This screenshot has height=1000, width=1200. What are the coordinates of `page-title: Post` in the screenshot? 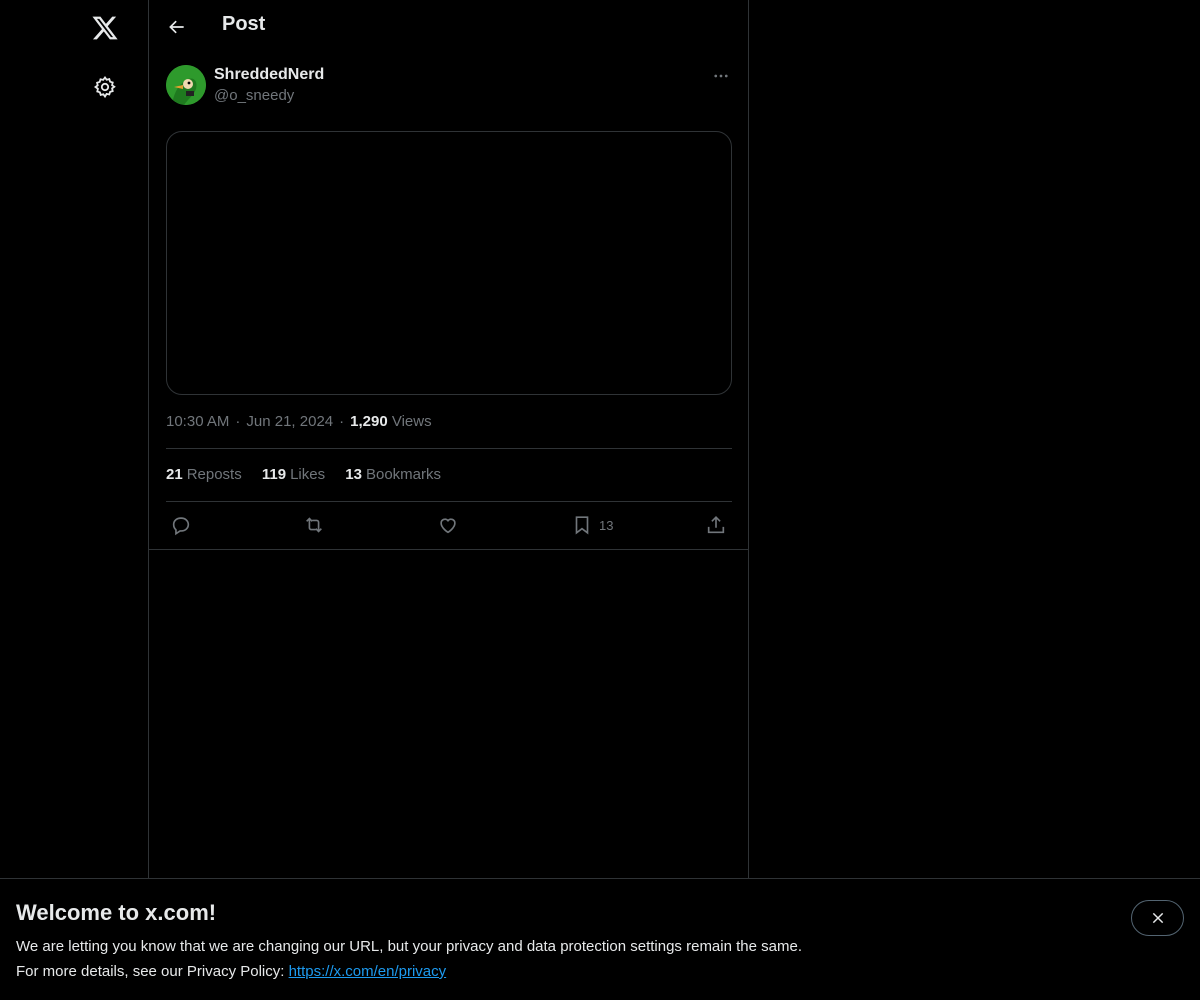 It's located at (244, 24).